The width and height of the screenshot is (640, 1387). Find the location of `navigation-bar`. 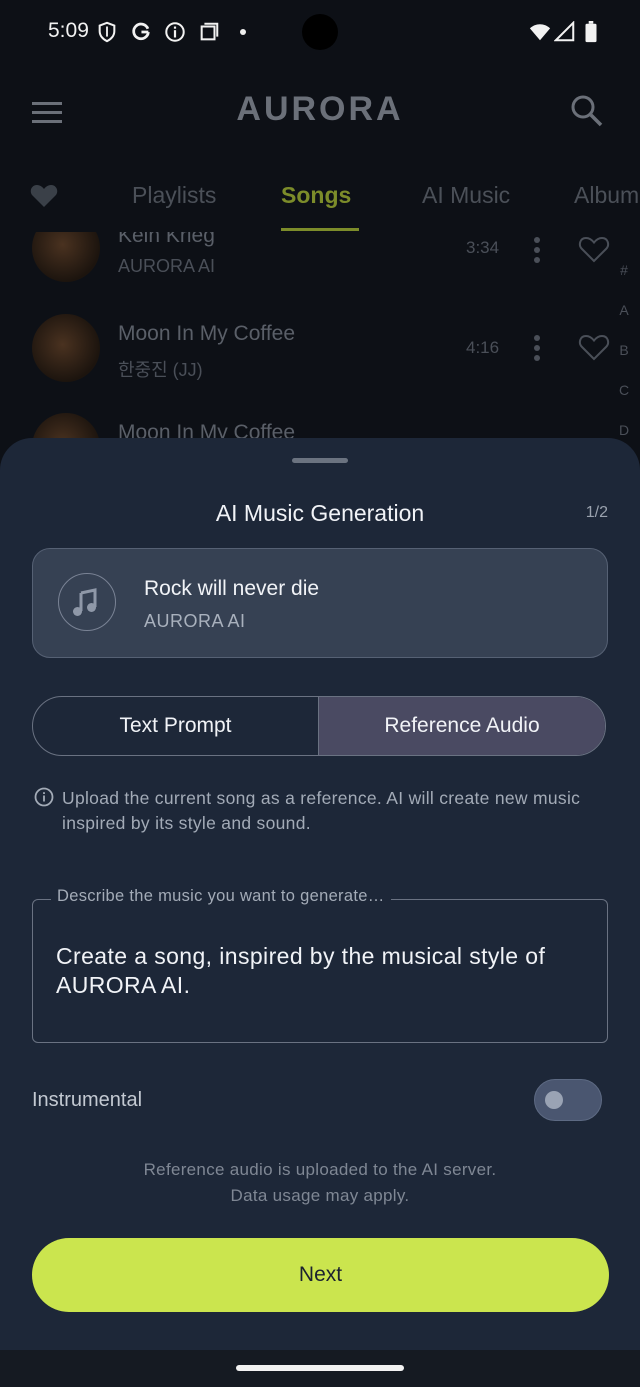

navigation-bar is located at coordinates (320, 1368).